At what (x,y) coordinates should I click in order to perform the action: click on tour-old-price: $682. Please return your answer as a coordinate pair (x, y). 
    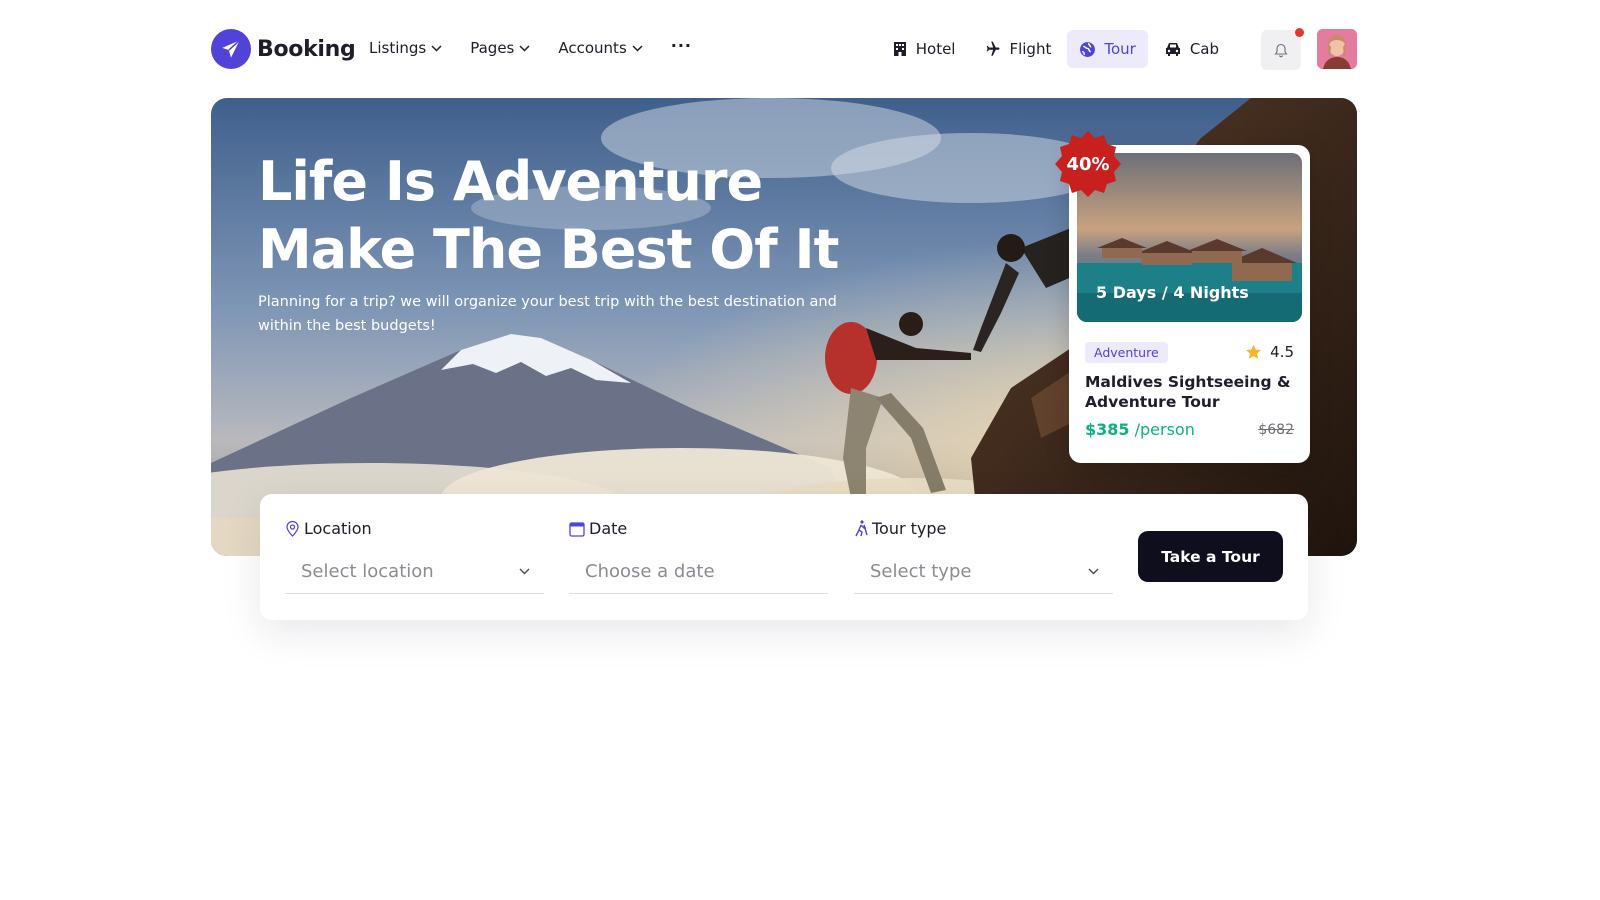
    Looking at the image, I should click on (1276, 430).